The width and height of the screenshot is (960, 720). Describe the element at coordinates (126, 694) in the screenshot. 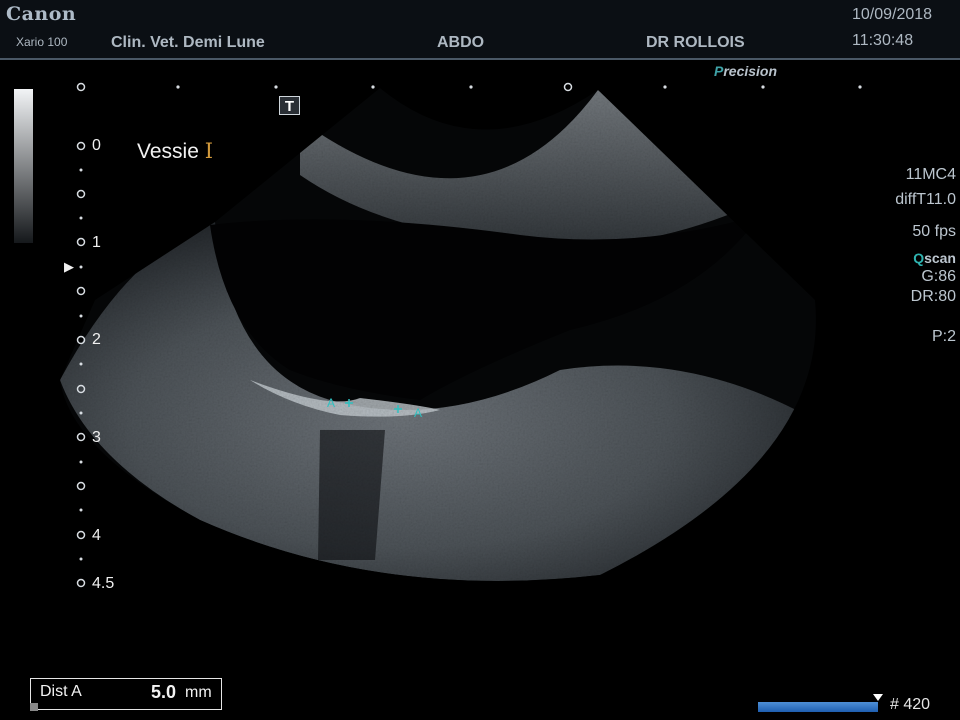

I see `measurement-box: Dist A 5.0 mm` at that location.